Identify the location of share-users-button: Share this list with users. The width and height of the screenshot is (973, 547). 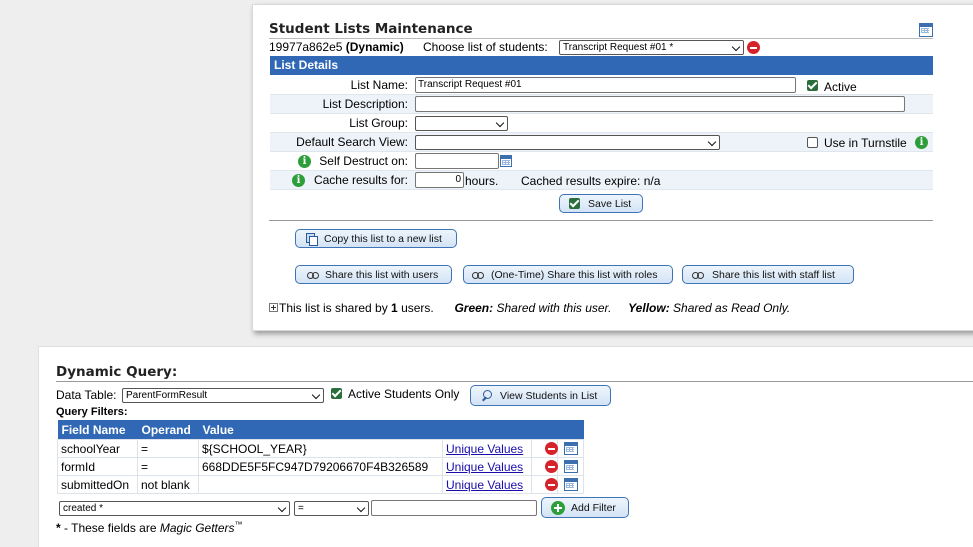
(373, 274).